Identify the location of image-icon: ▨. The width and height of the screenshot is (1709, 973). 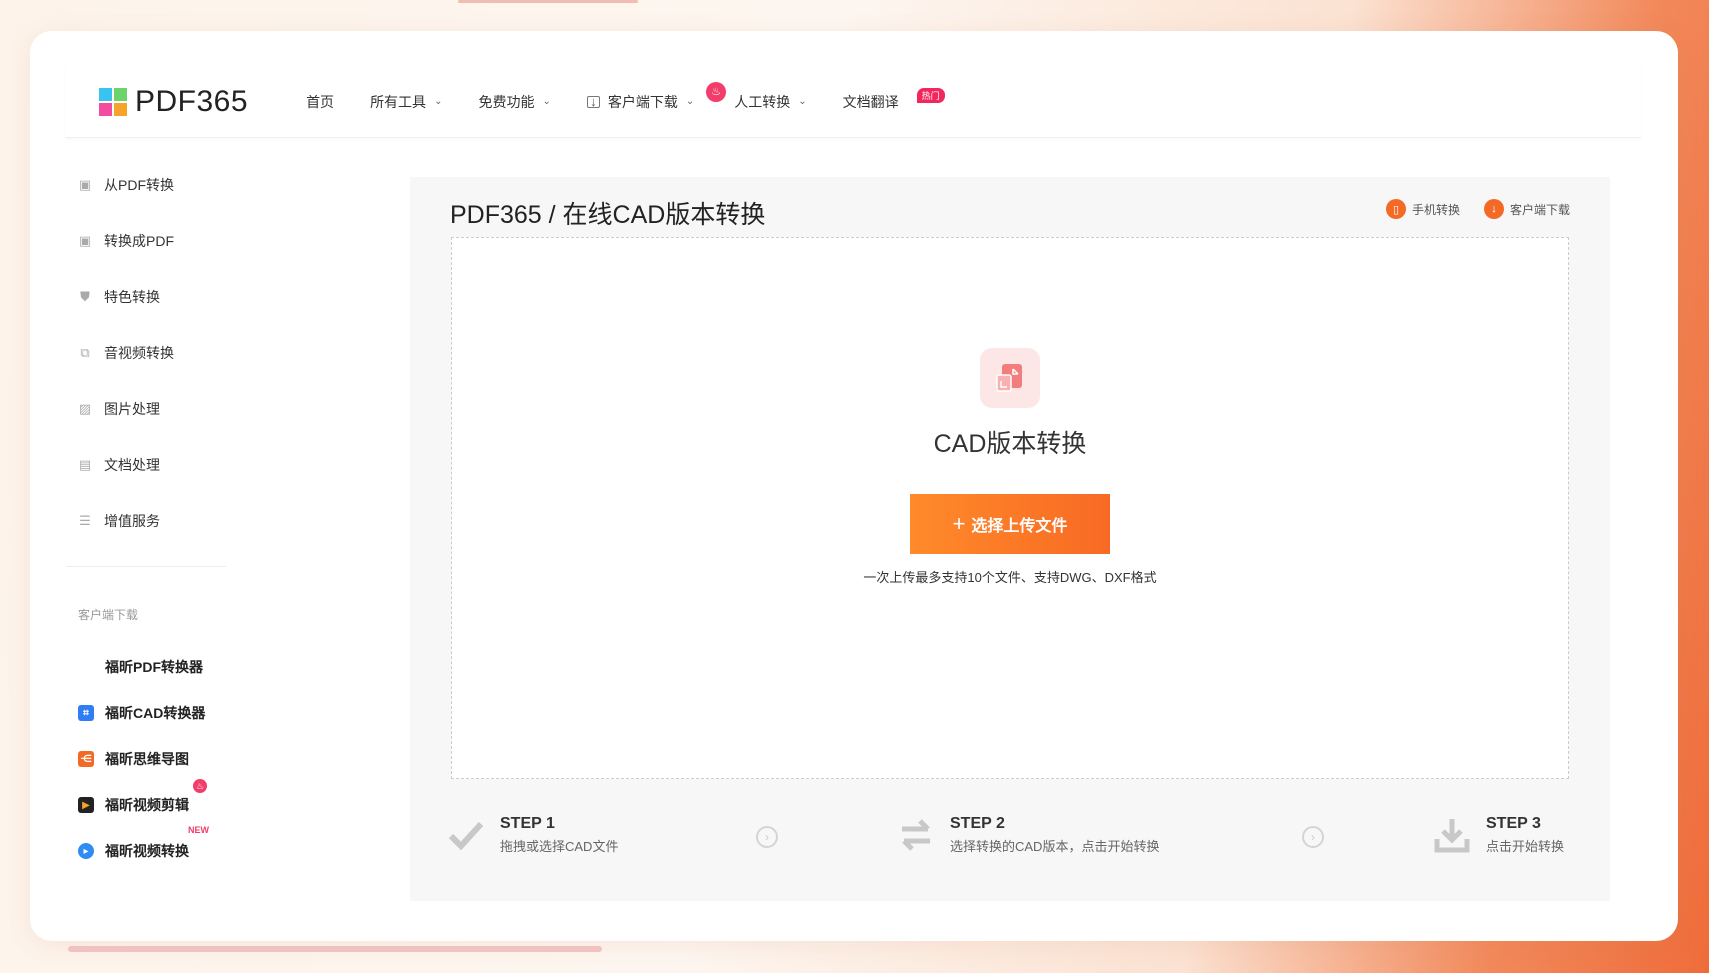
(85, 408).